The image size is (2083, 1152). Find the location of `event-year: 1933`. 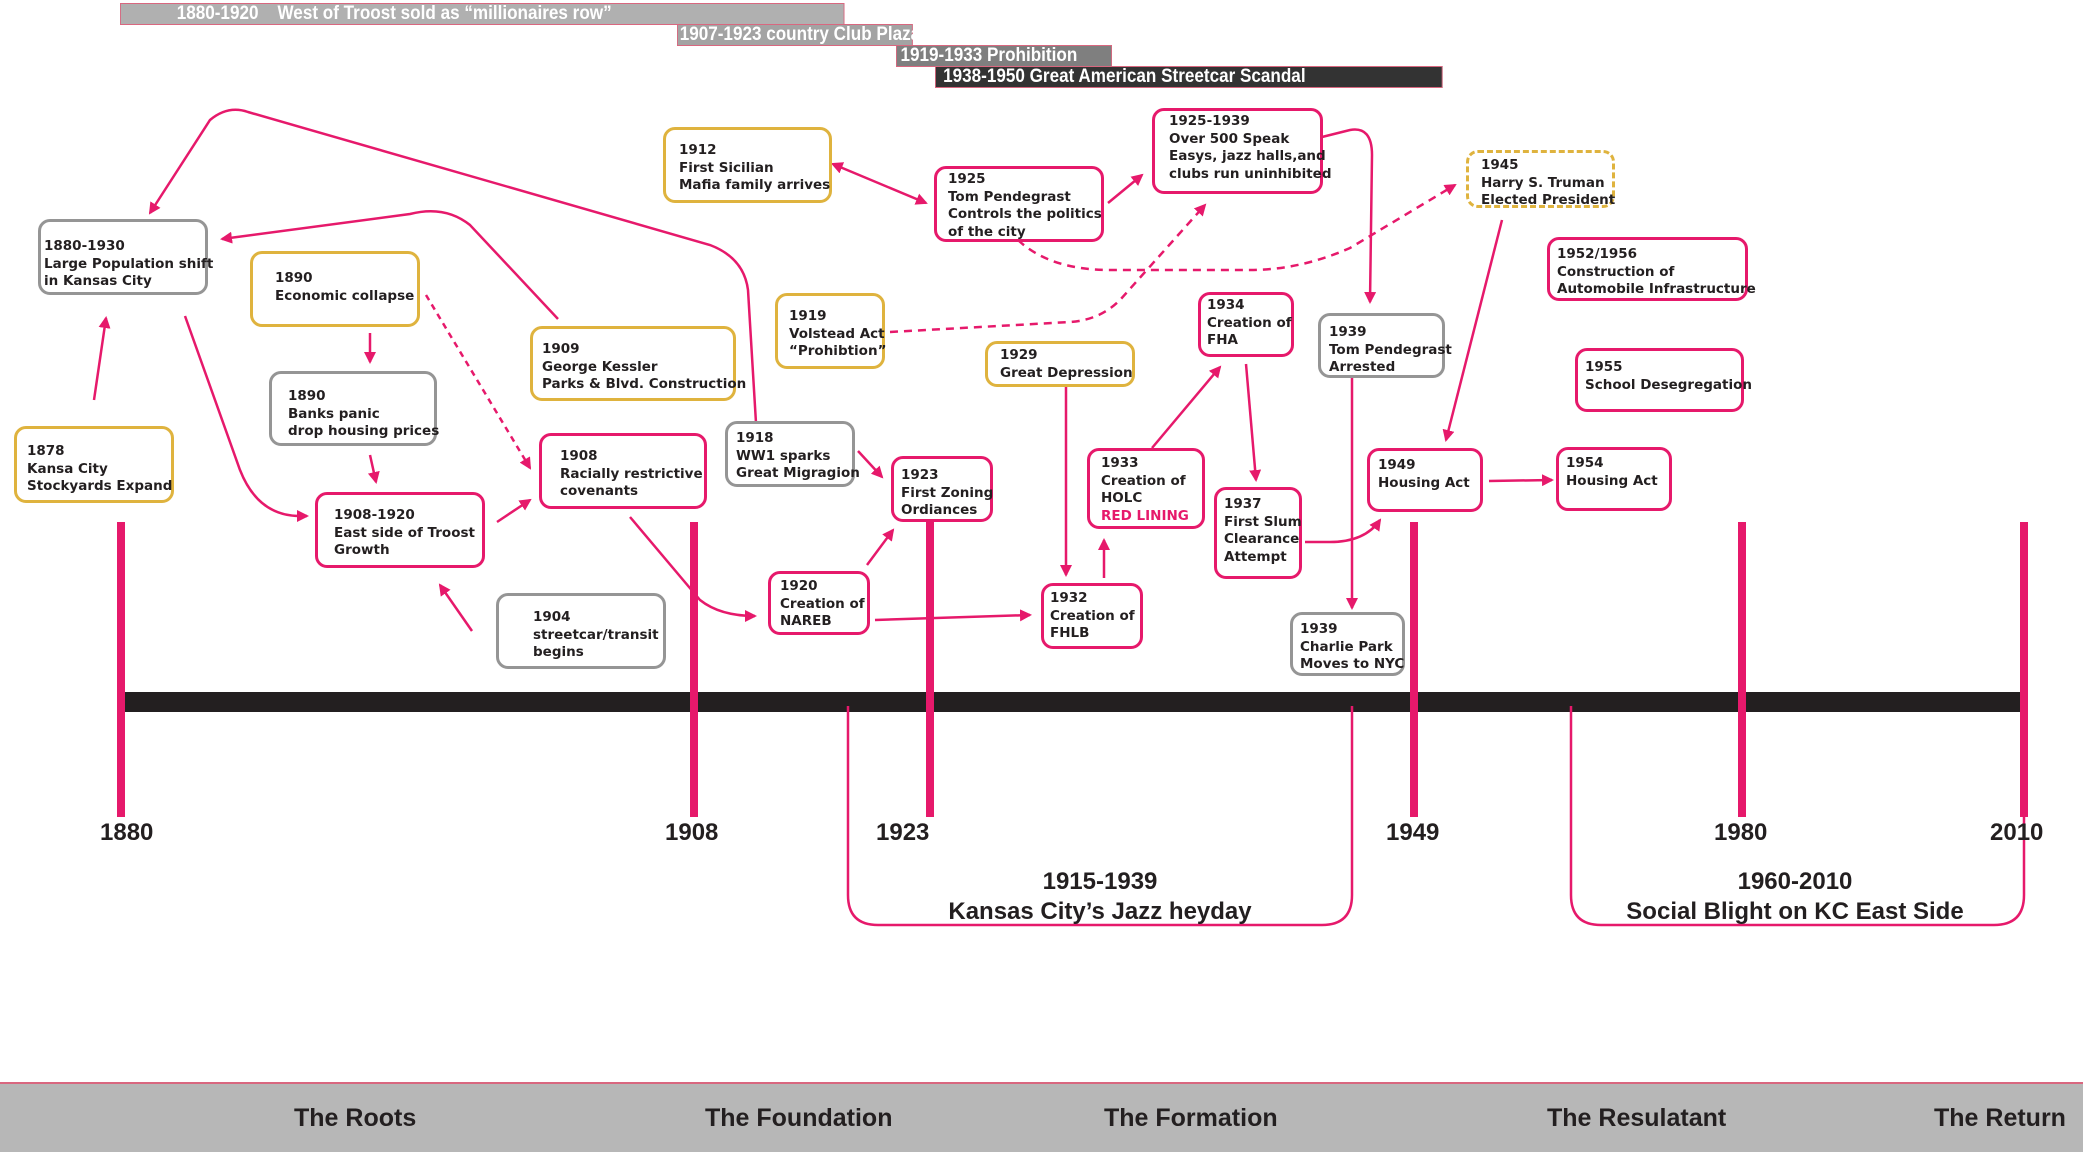

event-year: 1933 is located at coordinates (1120, 463).